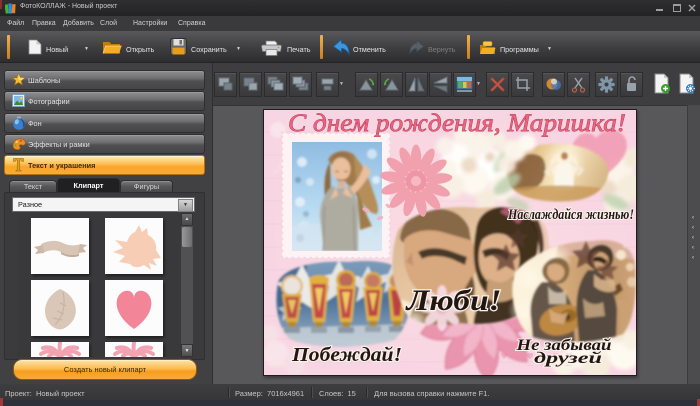  What do you see at coordinates (346, 355) in the screenshot?
I see `svg-text: Побеждай!` at bounding box center [346, 355].